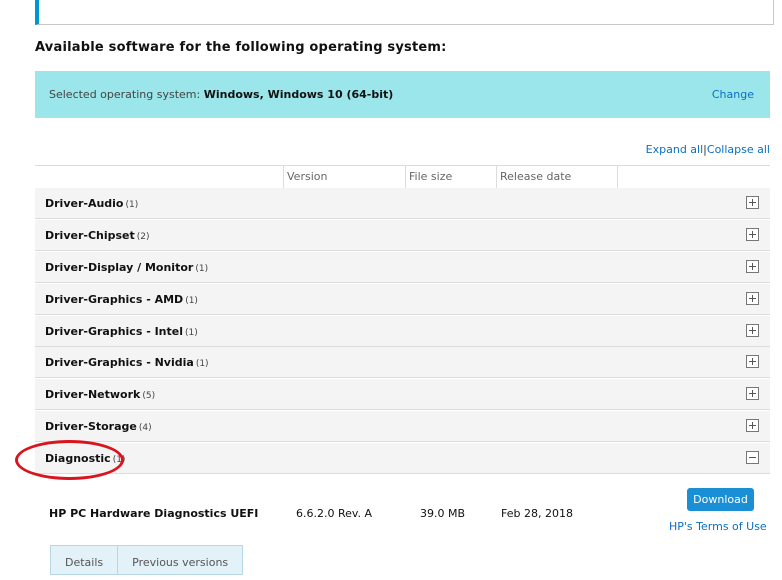 The image size is (782, 580). Describe the element at coordinates (84, 560) in the screenshot. I see `tab-details: Details` at that location.